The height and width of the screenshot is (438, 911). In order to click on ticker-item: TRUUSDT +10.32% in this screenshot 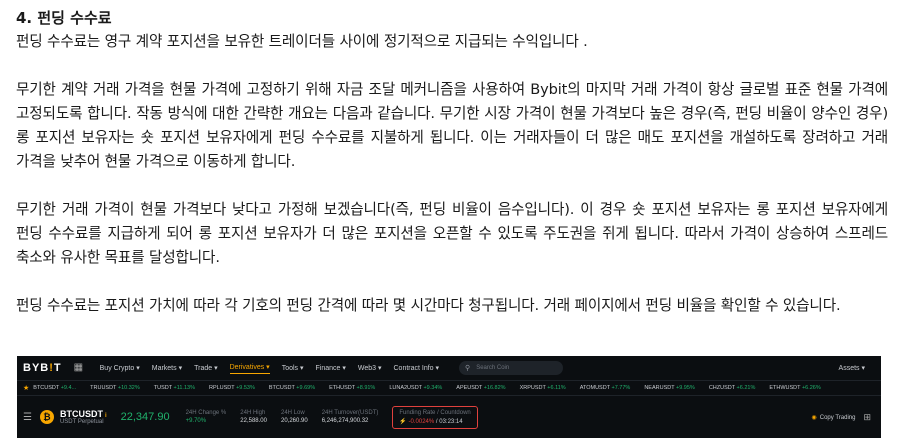, I will do `click(115, 388)`.